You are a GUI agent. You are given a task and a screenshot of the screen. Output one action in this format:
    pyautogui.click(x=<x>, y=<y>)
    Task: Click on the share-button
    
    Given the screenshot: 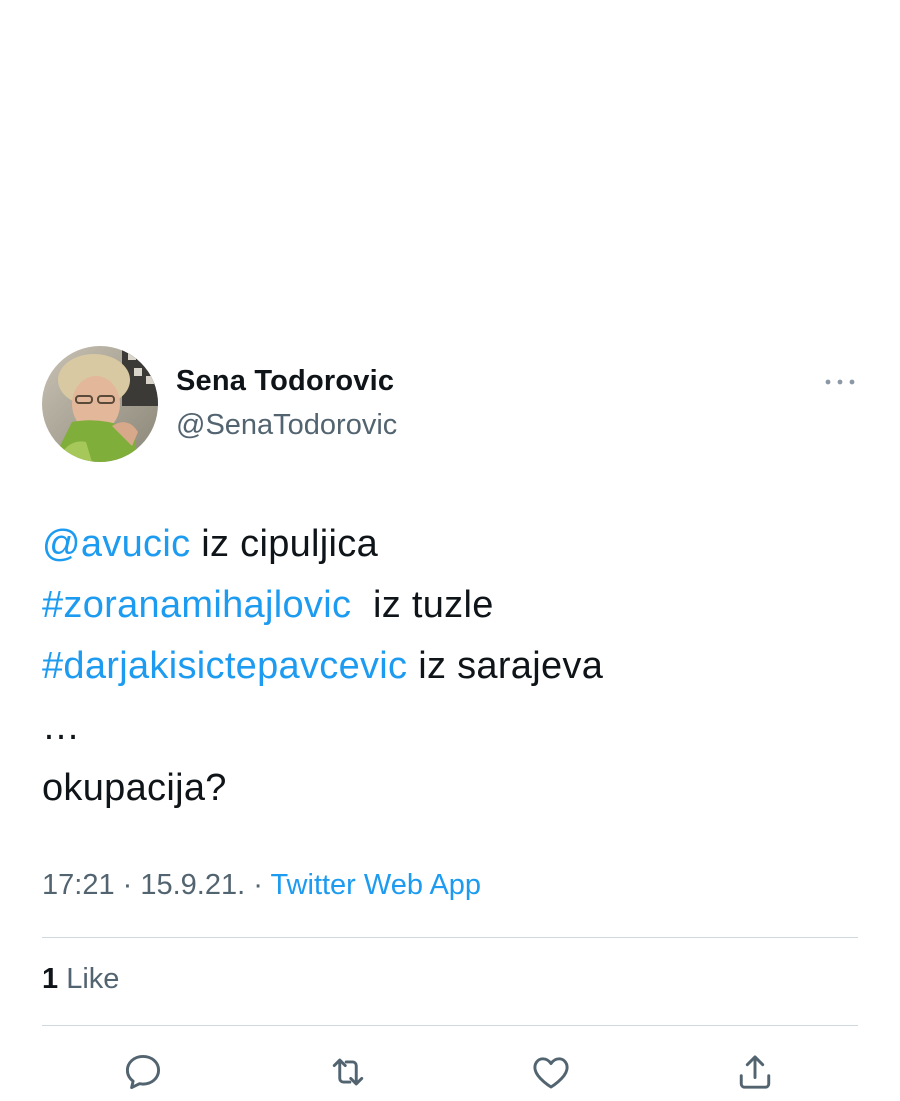 What is the action you would take?
    pyautogui.click(x=755, y=1072)
    